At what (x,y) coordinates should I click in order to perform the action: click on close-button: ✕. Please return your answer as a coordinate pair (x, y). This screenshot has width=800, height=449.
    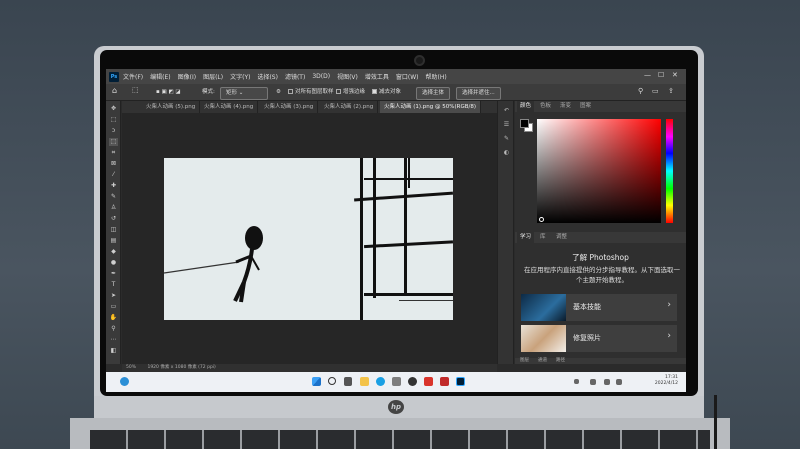
    Looking at the image, I should click on (675, 75).